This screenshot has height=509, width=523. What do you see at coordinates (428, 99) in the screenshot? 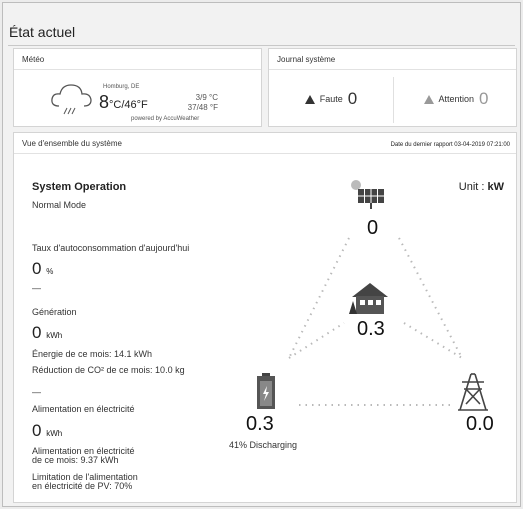
I see `attention-triangle-icon` at bounding box center [428, 99].